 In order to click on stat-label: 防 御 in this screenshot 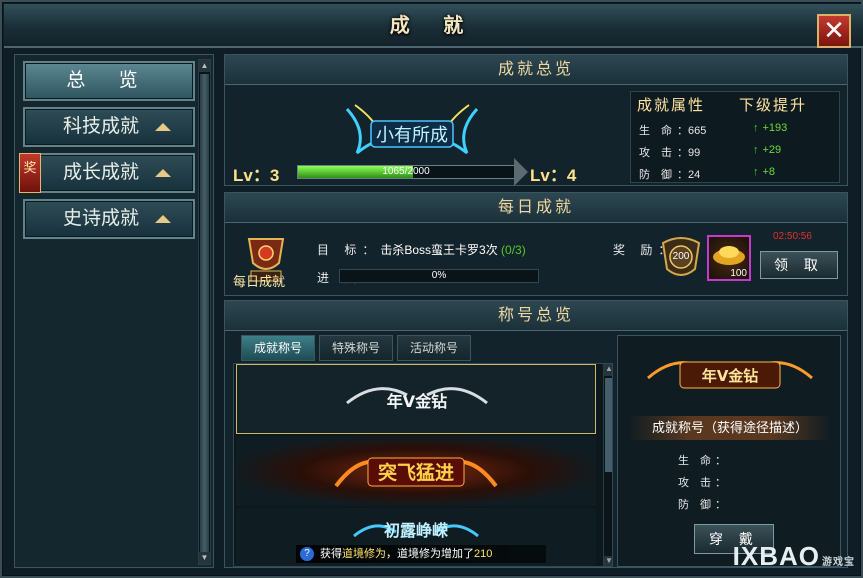, I will do `click(658, 175)`.